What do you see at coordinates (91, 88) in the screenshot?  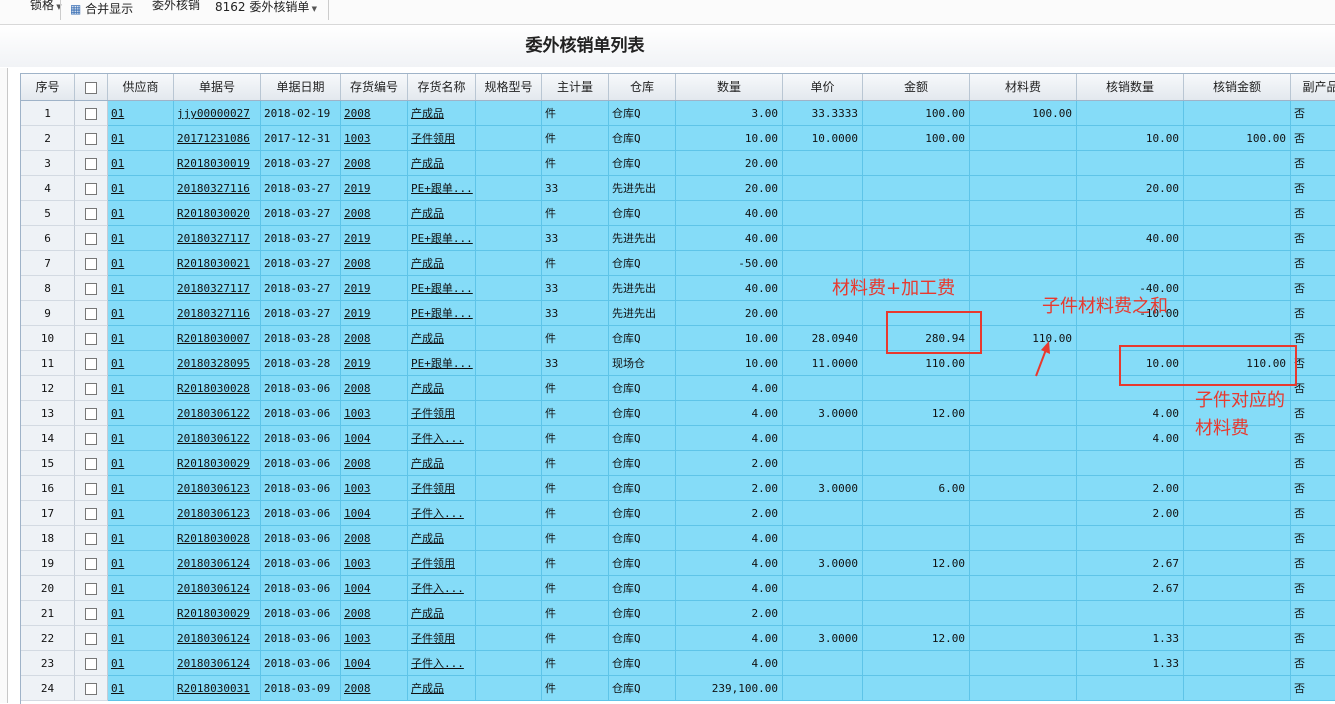 I see `select-all-checkbox` at bounding box center [91, 88].